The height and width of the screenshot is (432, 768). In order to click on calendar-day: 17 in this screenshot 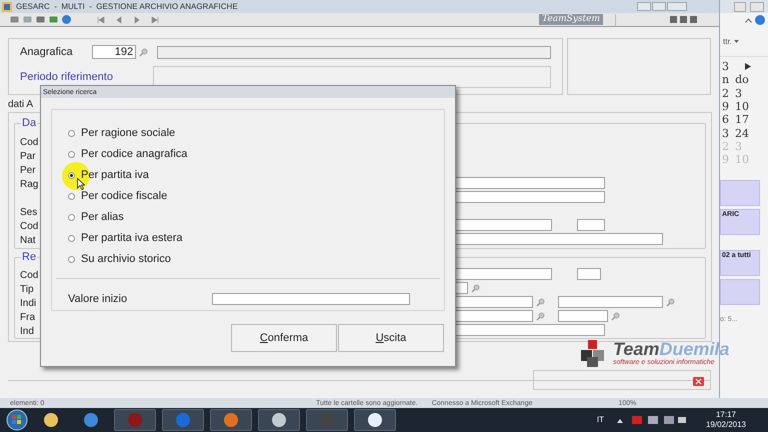, I will do `click(742, 119)`.